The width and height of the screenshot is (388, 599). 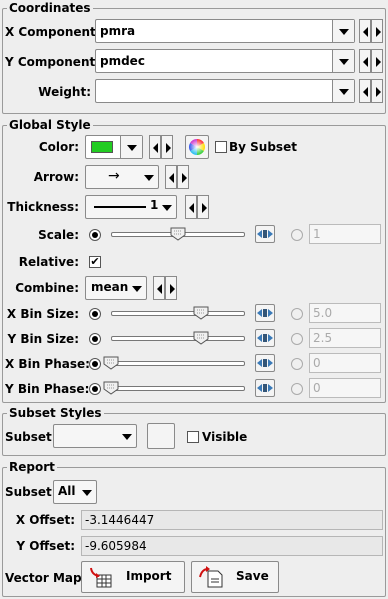 I want to click on x-offset-label: X Offset:, so click(x=45, y=520).